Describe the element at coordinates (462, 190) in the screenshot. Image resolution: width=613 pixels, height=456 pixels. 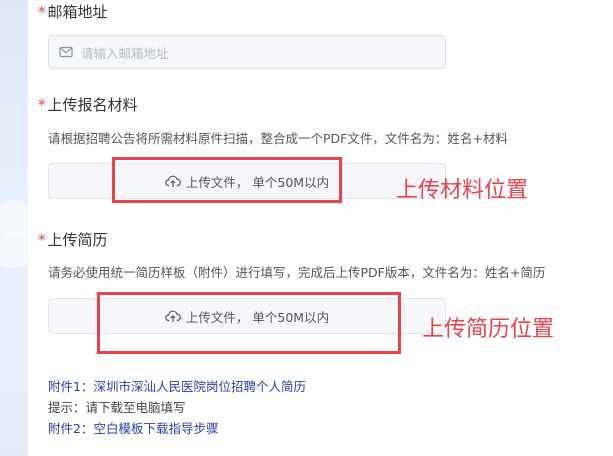
I see `materials-annotation: 上传材料位置` at that location.